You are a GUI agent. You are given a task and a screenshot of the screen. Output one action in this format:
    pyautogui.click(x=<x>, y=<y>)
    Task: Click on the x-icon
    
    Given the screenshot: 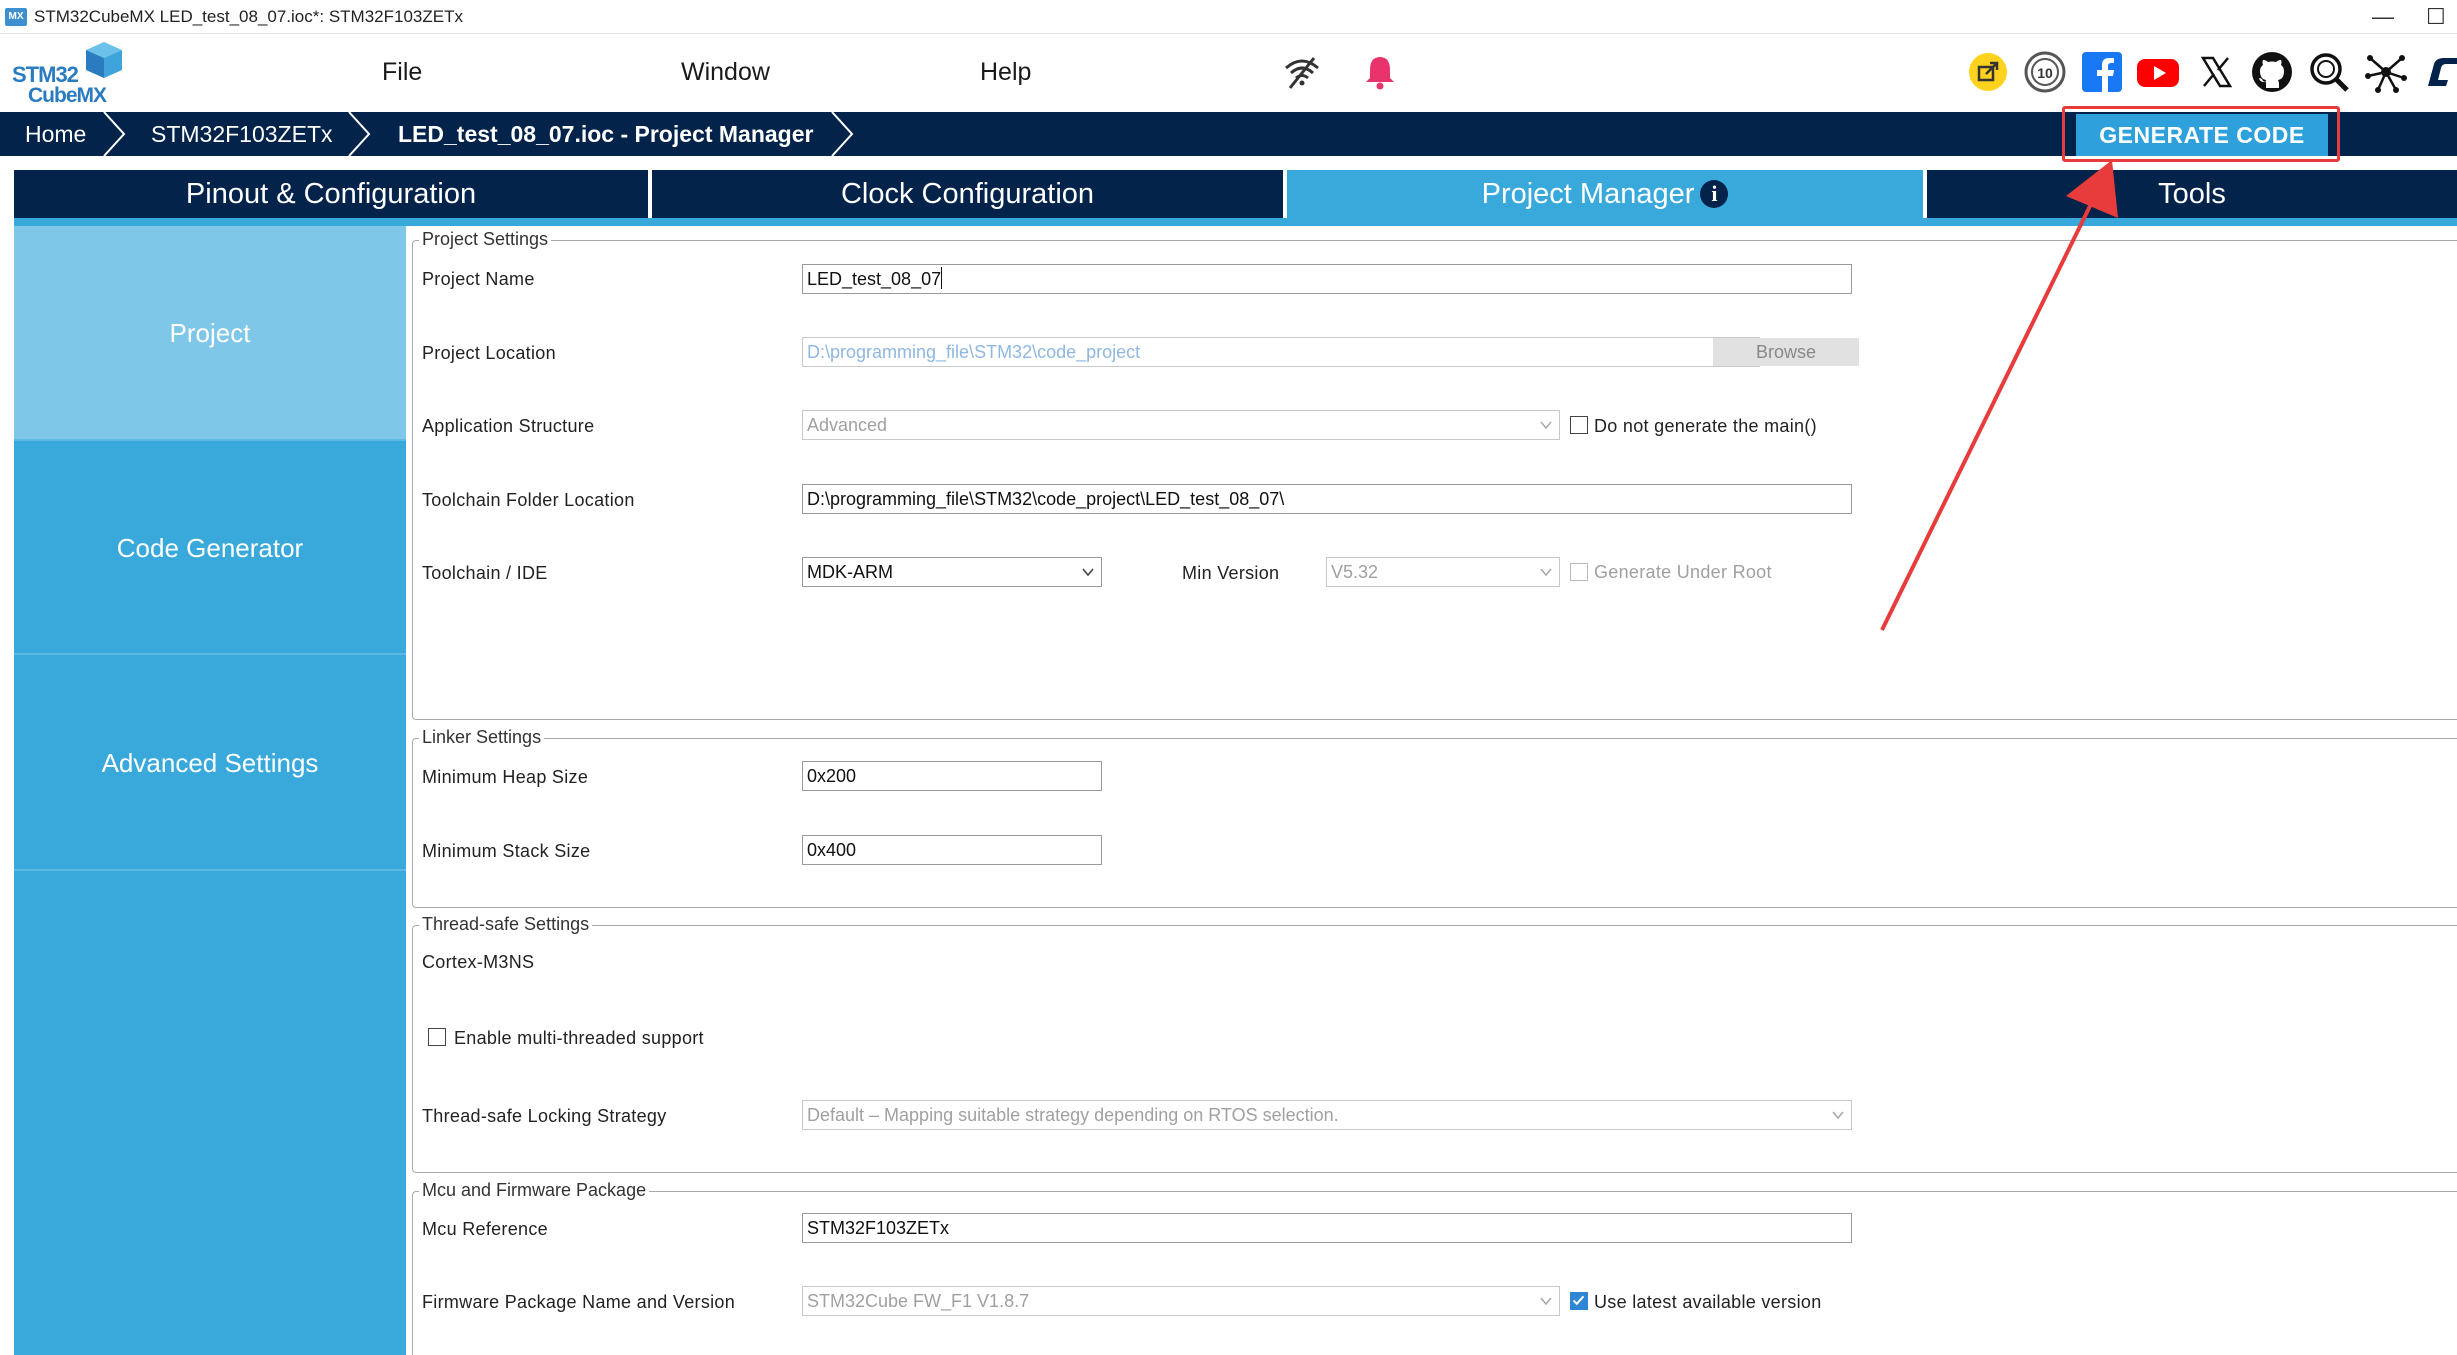 What is the action you would take?
    pyautogui.click(x=2216, y=72)
    